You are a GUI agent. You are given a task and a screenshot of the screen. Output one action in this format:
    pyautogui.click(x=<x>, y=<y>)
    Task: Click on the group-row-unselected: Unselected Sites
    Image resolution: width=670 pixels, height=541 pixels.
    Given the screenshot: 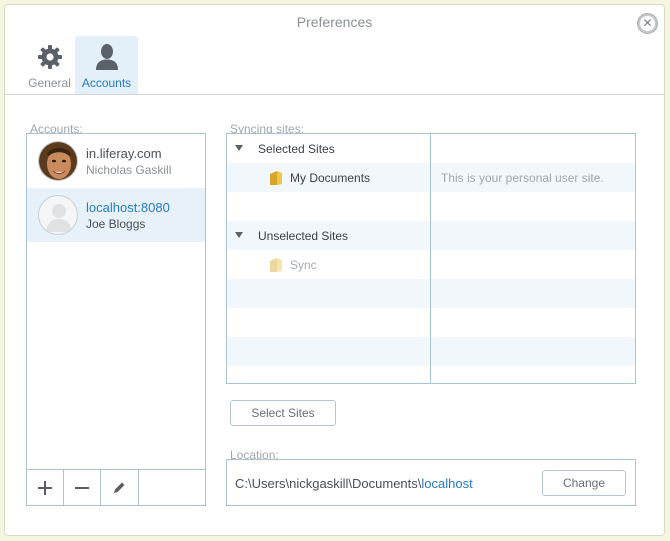 What is the action you would take?
    pyautogui.click(x=431, y=235)
    